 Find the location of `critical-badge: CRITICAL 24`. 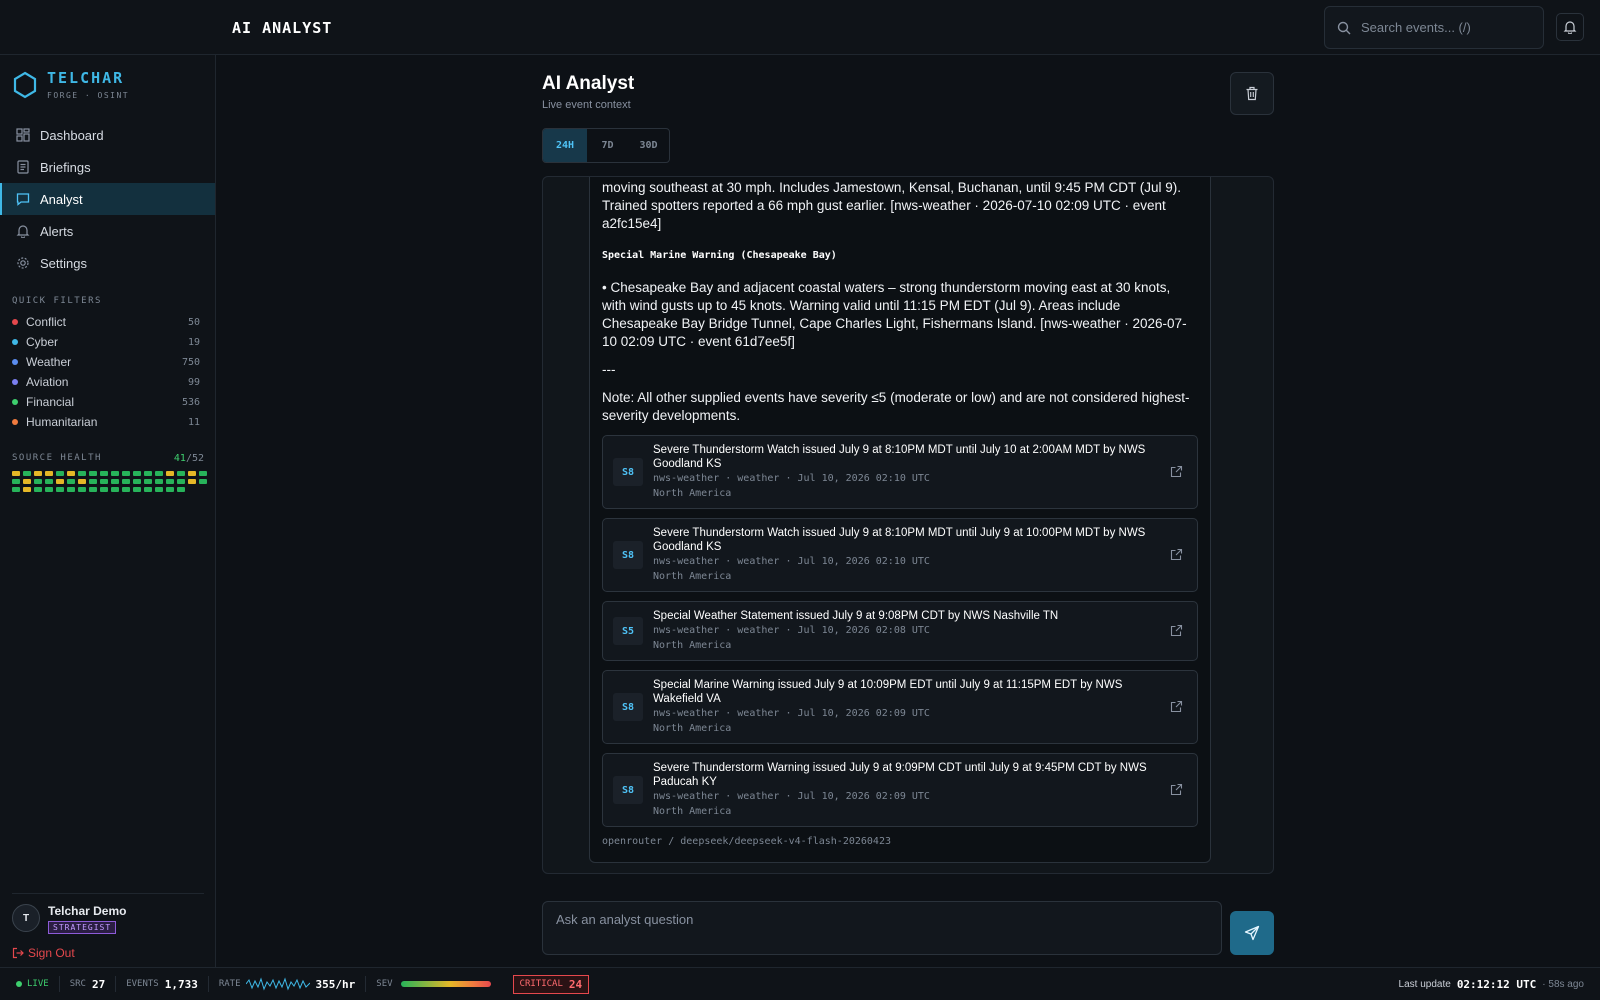

critical-badge: CRITICAL 24 is located at coordinates (551, 984).